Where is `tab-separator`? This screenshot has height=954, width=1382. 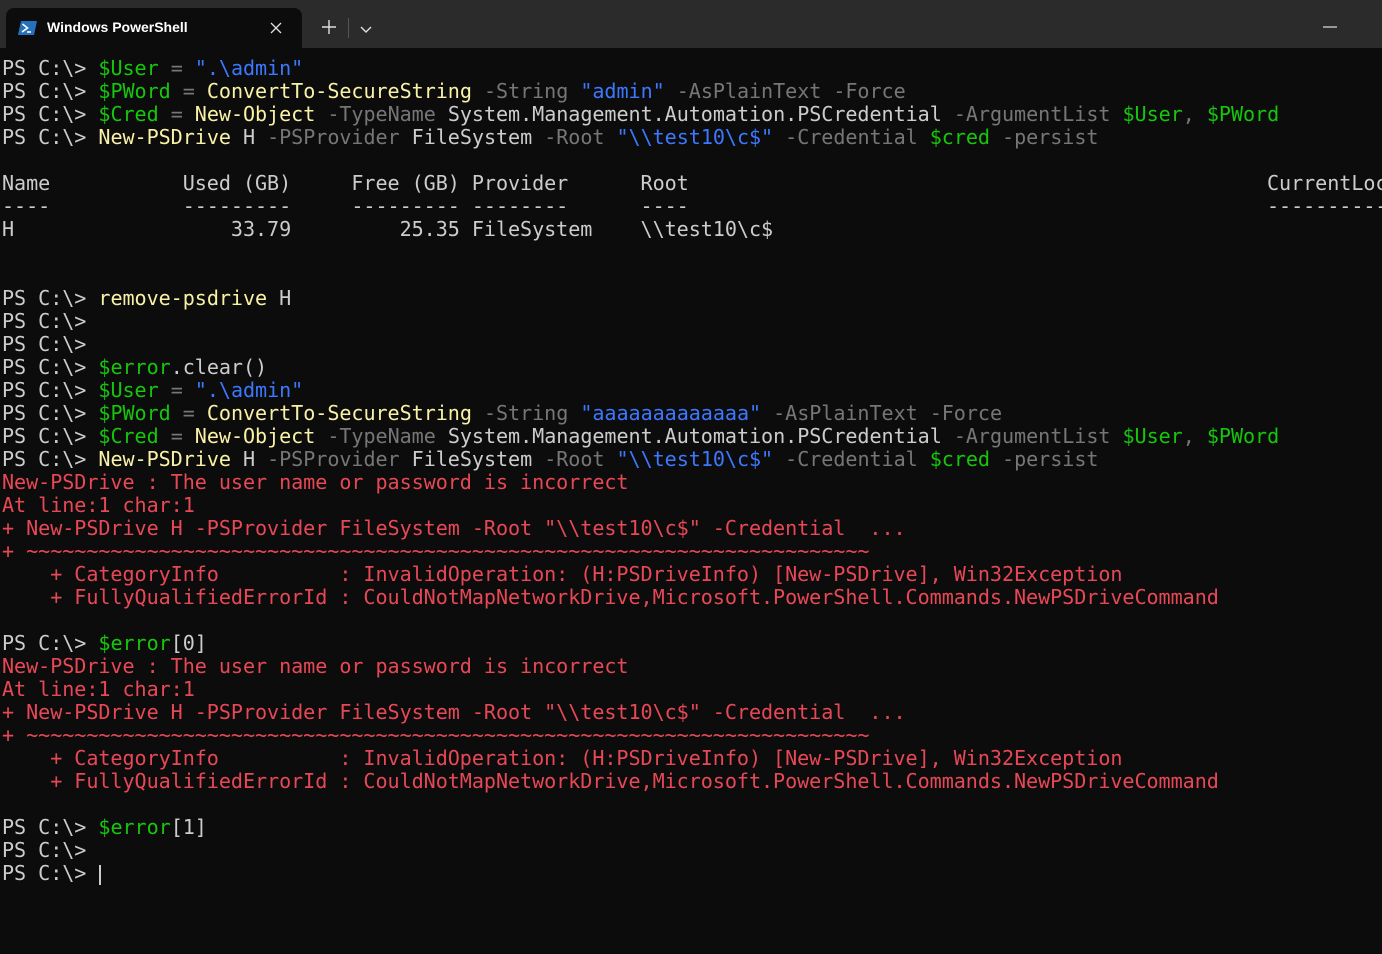
tab-separator is located at coordinates (348, 28).